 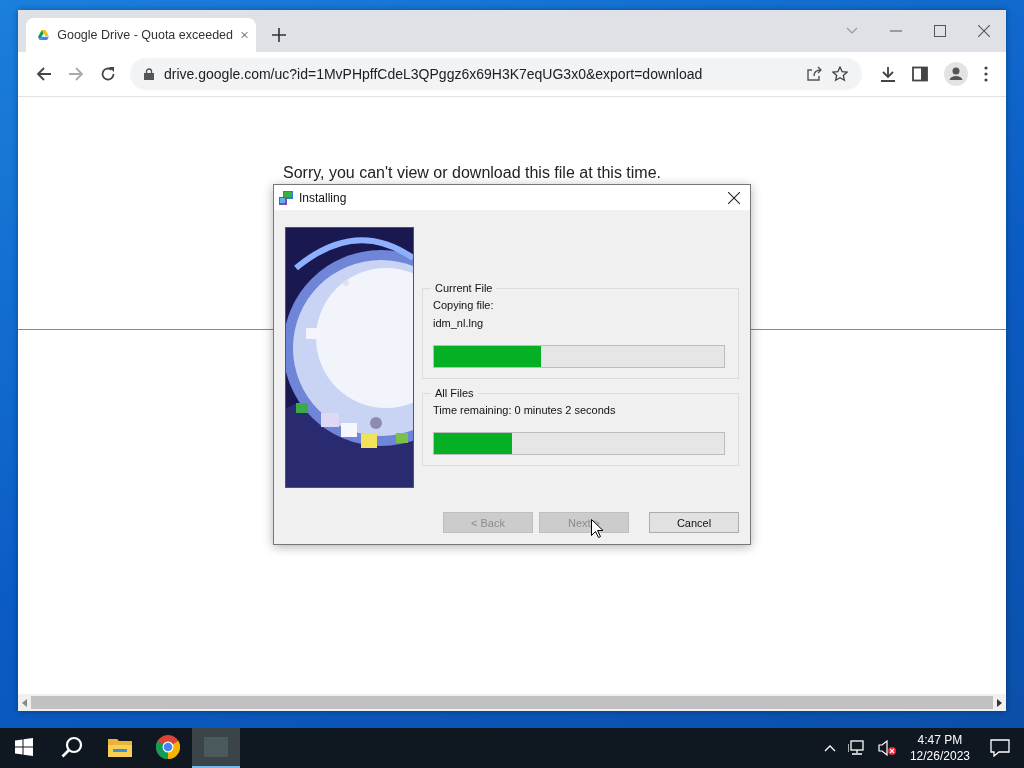 What do you see at coordinates (920, 74) in the screenshot?
I see `side-panel-icon` at bounding box center [920, 74].